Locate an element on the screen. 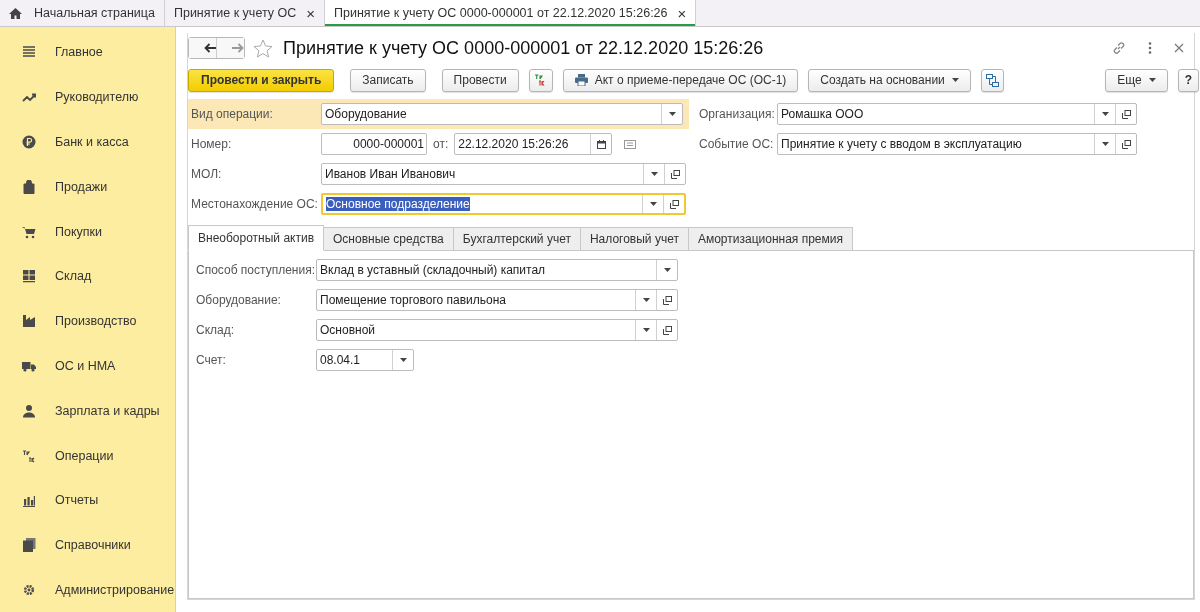 Image resolution: width=1200 pixels, height=612 pixels. sidebar-item: Банк и касса is located at coordinates (87, 142).